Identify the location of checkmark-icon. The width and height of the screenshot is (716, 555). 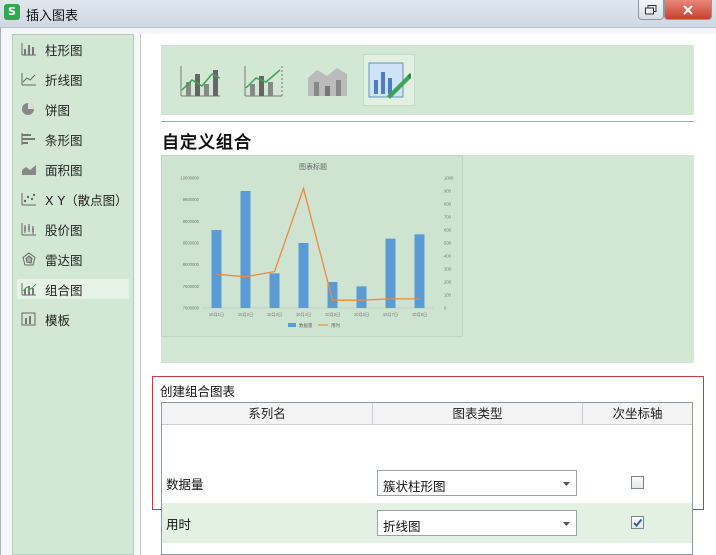
(638, 522).